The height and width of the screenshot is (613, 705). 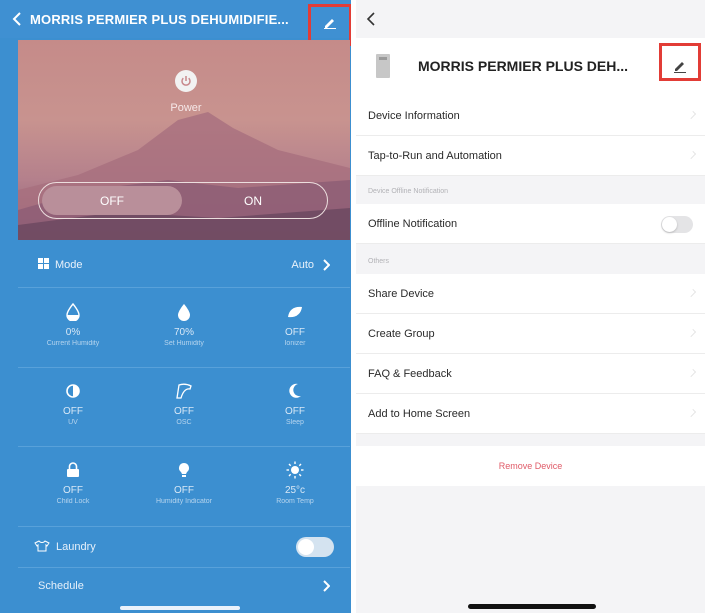 I want to click on settings-item-label: Tap-to-Run and Automation, so click(x=435, y=155).